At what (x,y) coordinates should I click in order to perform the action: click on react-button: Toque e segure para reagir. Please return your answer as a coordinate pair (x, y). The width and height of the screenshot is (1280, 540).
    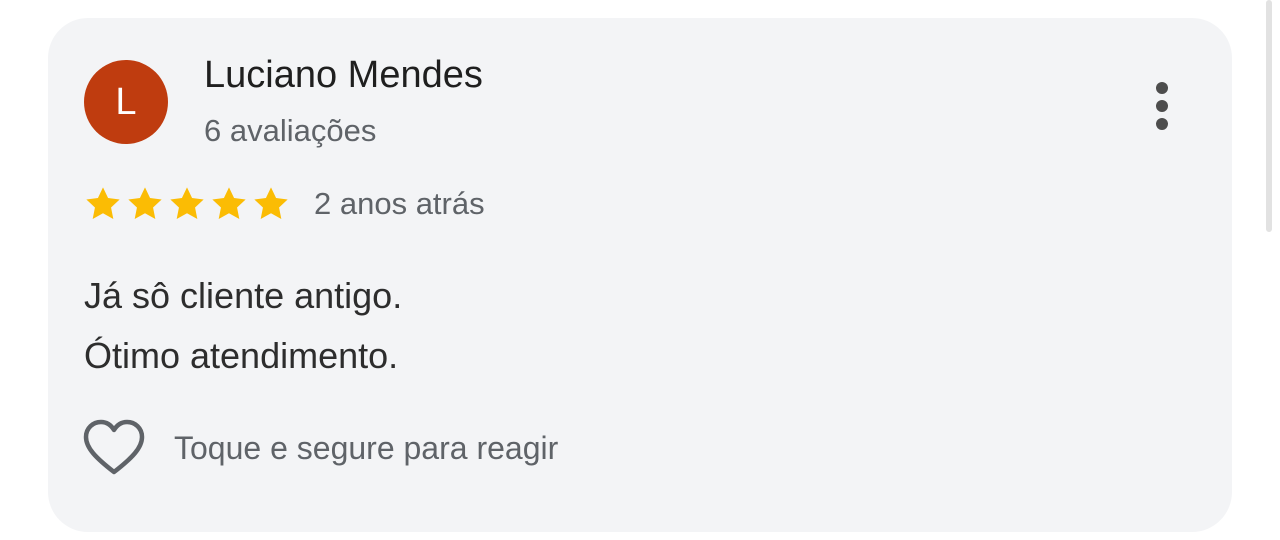
    Looking at the image, I should click on (320, 448).